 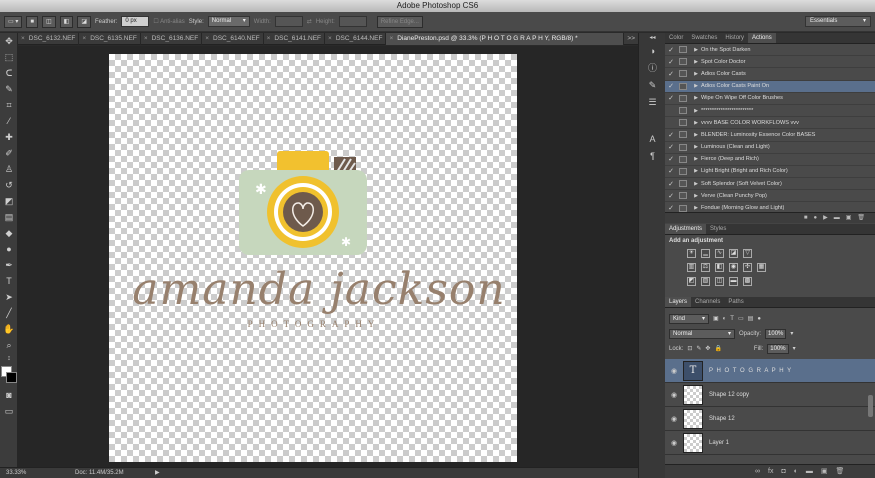 I want to click on hand-tool-icon: ✋, so click(x=9, y=329).